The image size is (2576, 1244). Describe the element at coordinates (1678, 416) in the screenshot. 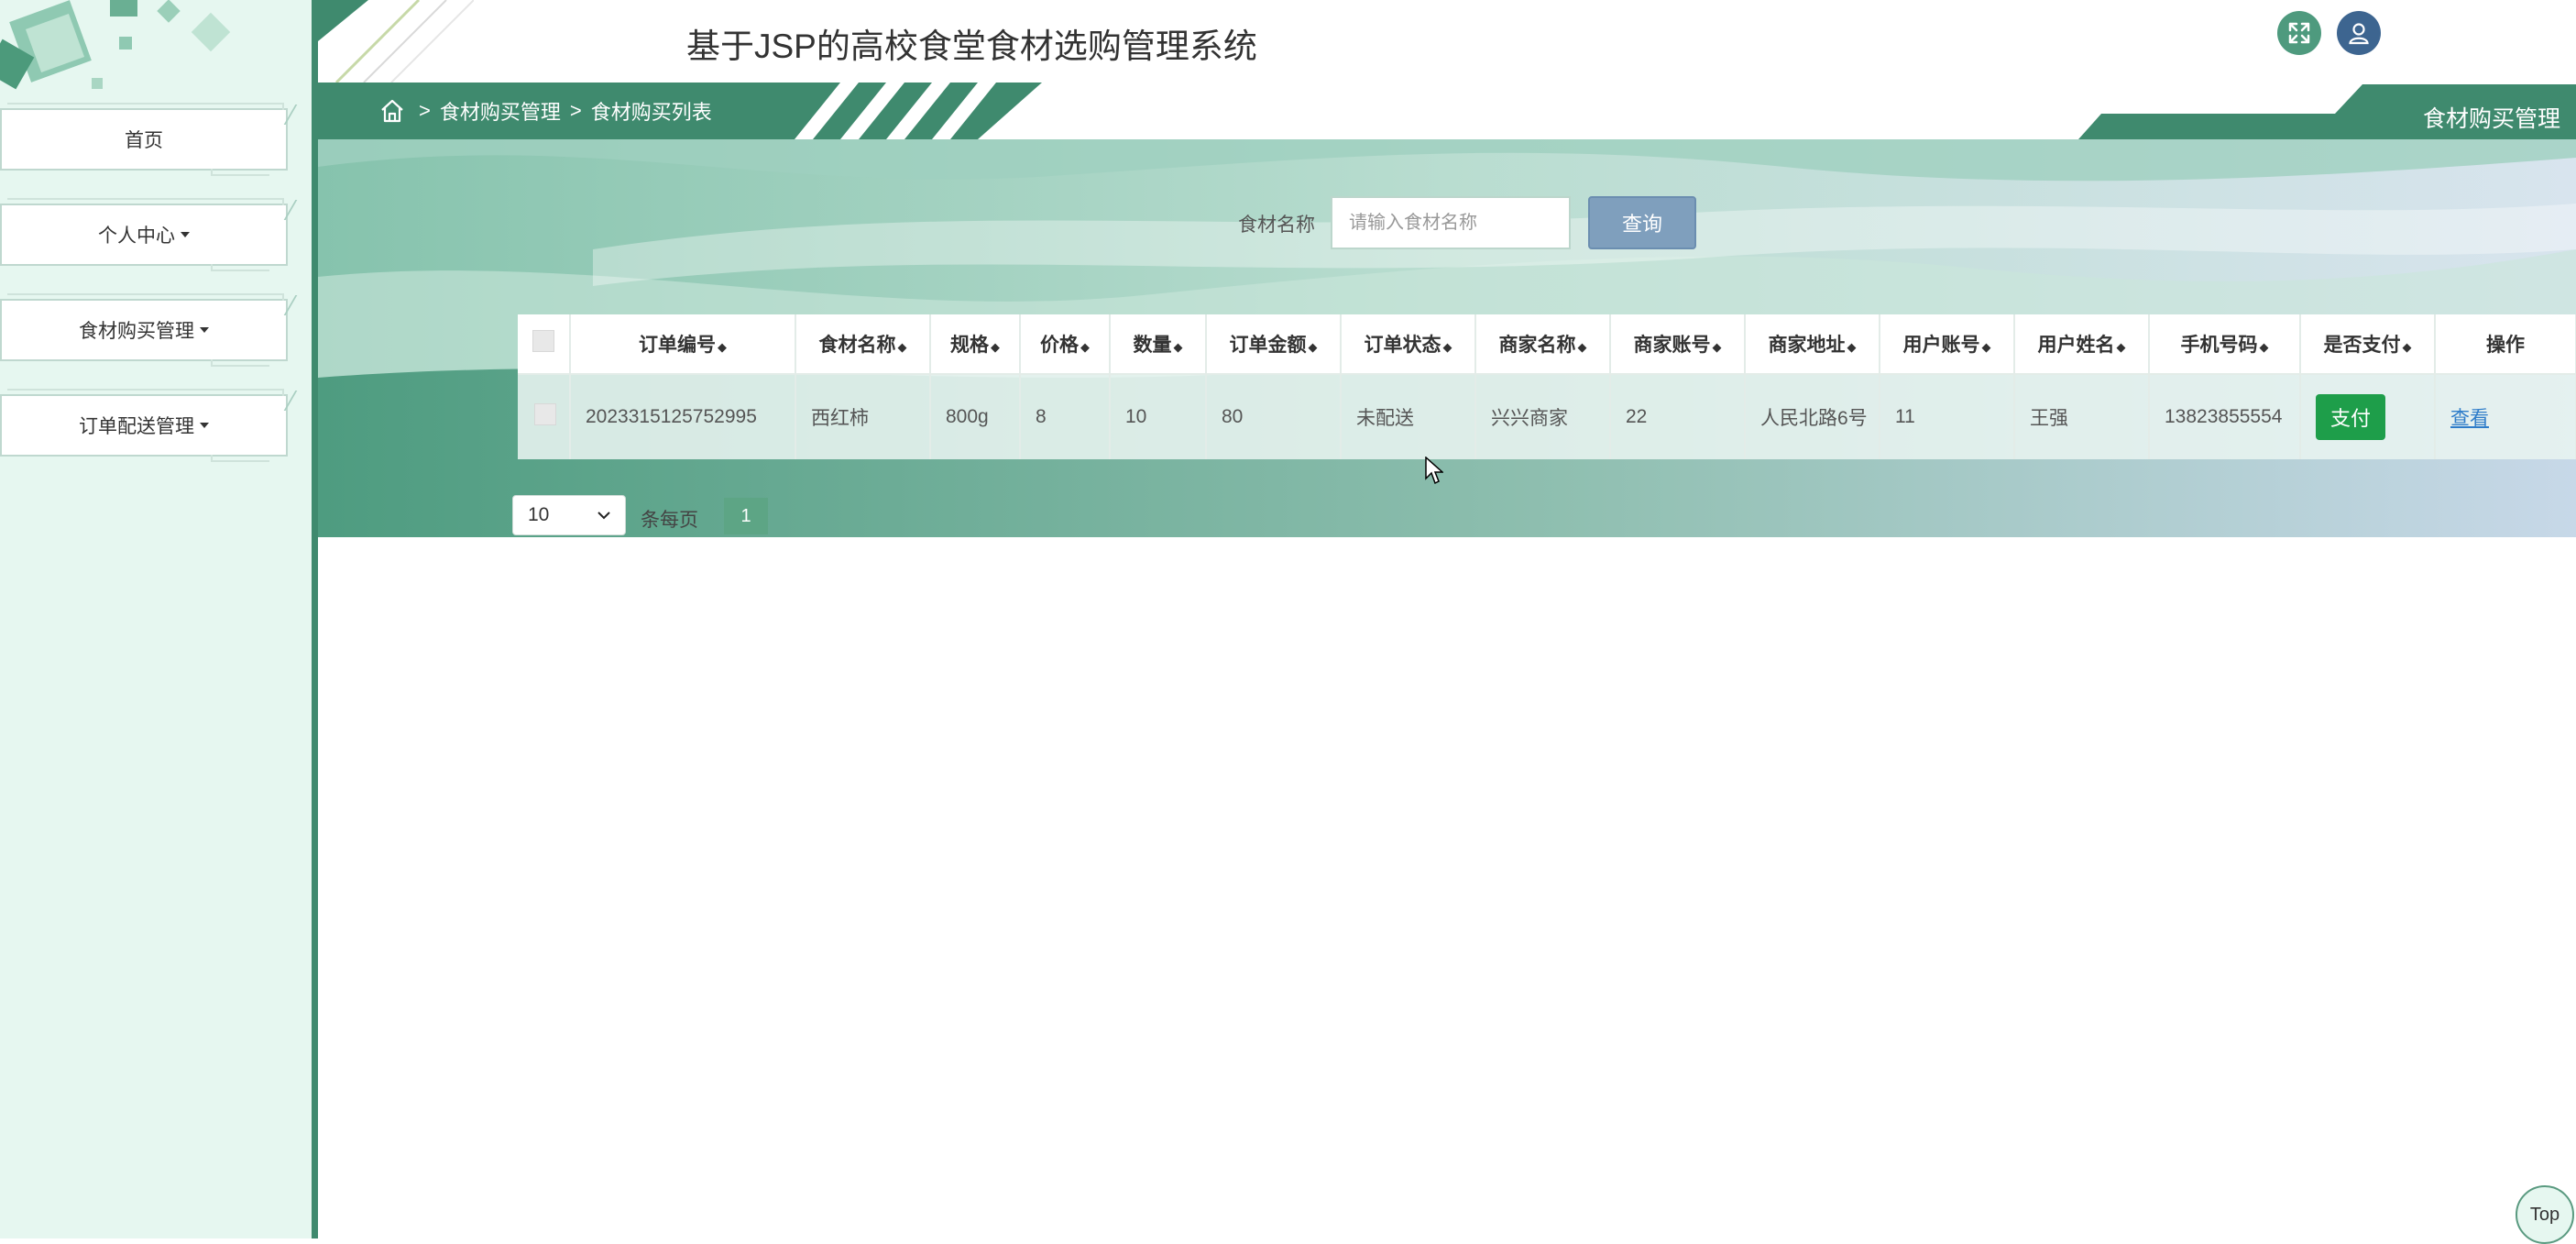

I see `merchant-account-cell: 22` at that location.